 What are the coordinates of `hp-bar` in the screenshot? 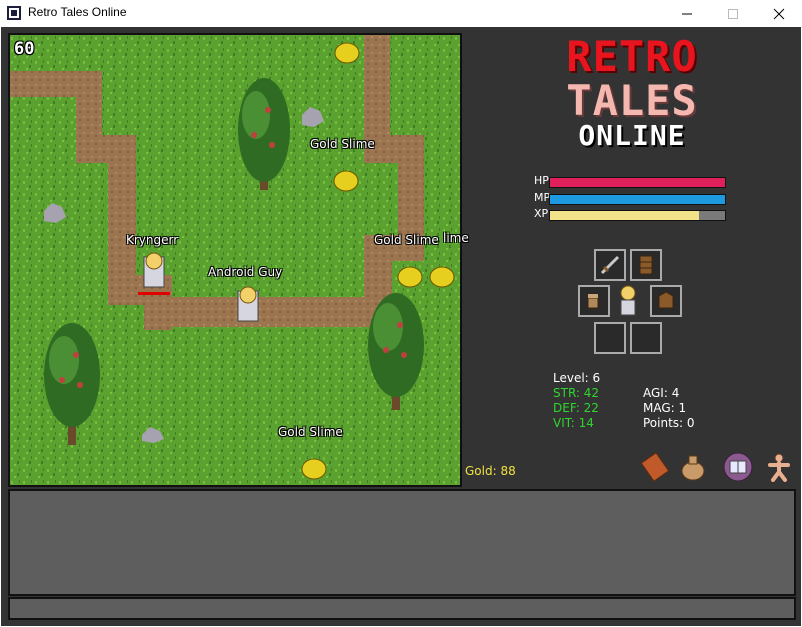 It's located at (637, 182).